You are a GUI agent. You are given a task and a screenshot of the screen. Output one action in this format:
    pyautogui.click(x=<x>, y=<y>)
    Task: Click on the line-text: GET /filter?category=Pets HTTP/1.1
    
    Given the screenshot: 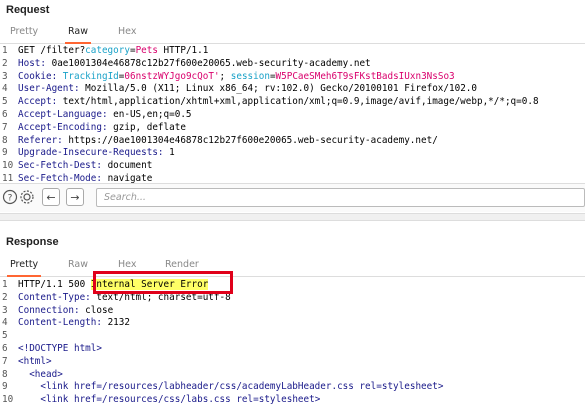 What is the action you would take?
    pyautogui.click(x=113, y=51)
    